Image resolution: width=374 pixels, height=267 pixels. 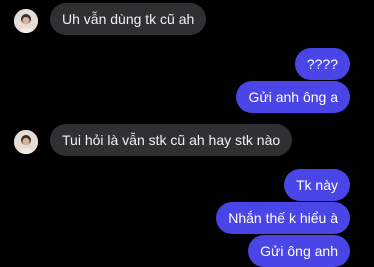 I want to click on outgoing-message-bubble: Tk này, so click(x=316, y=185).